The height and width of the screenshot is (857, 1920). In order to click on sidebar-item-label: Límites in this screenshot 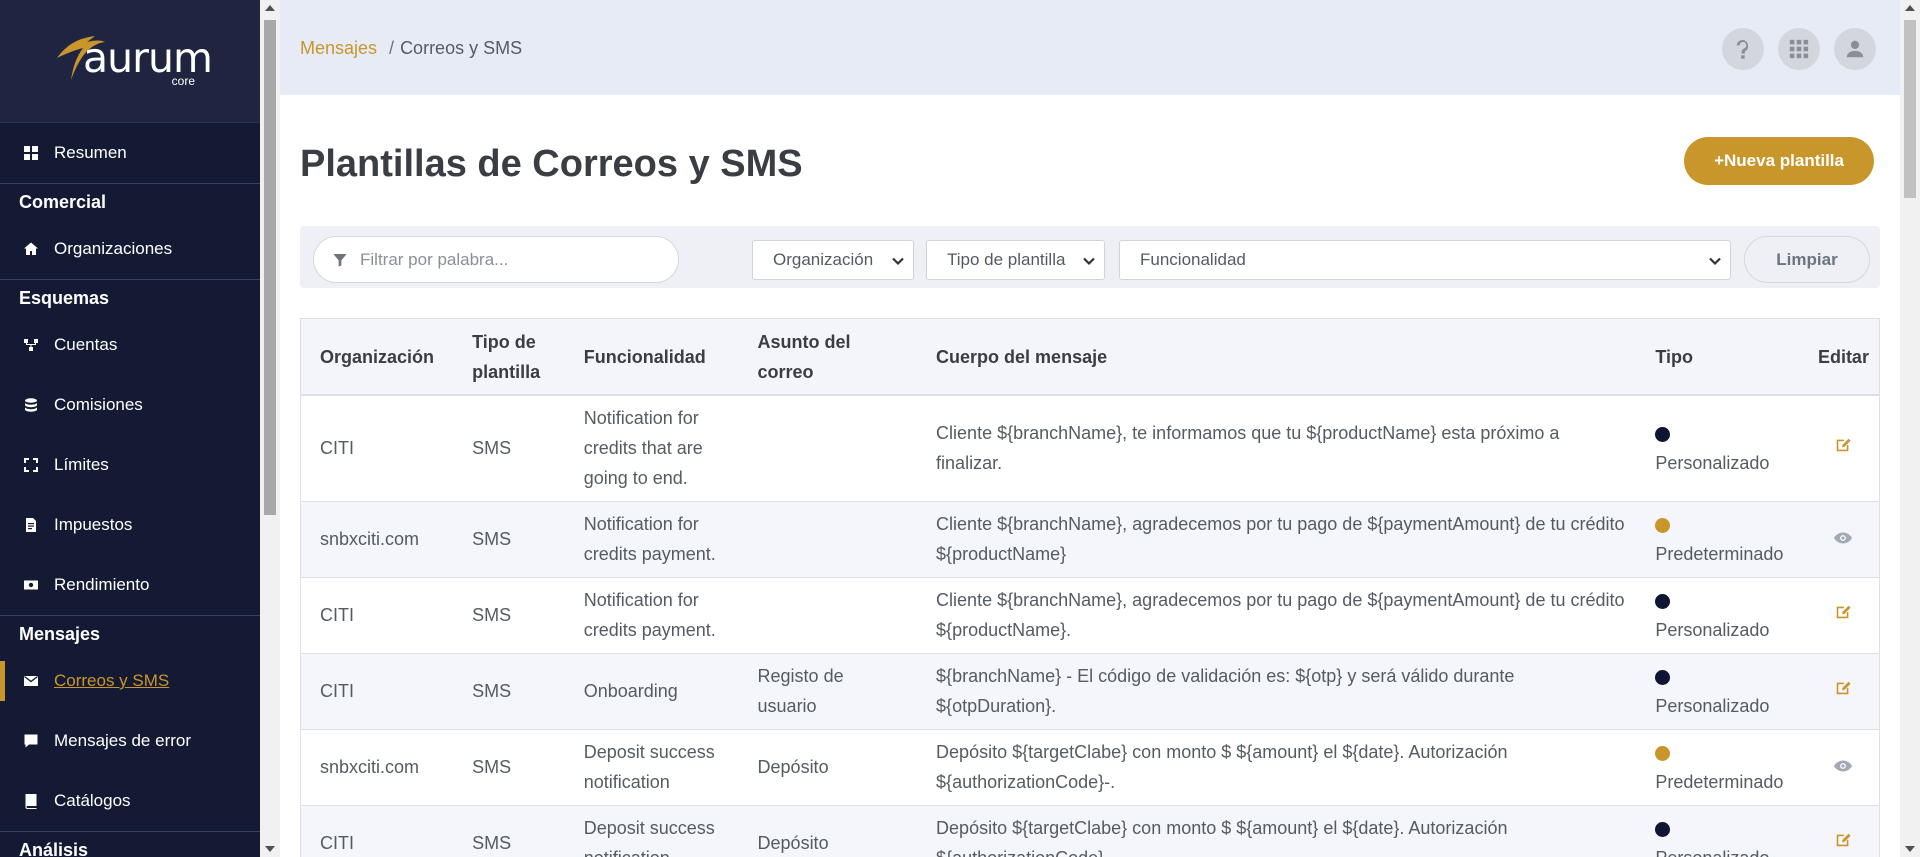, I will do `click(81, 464)`.